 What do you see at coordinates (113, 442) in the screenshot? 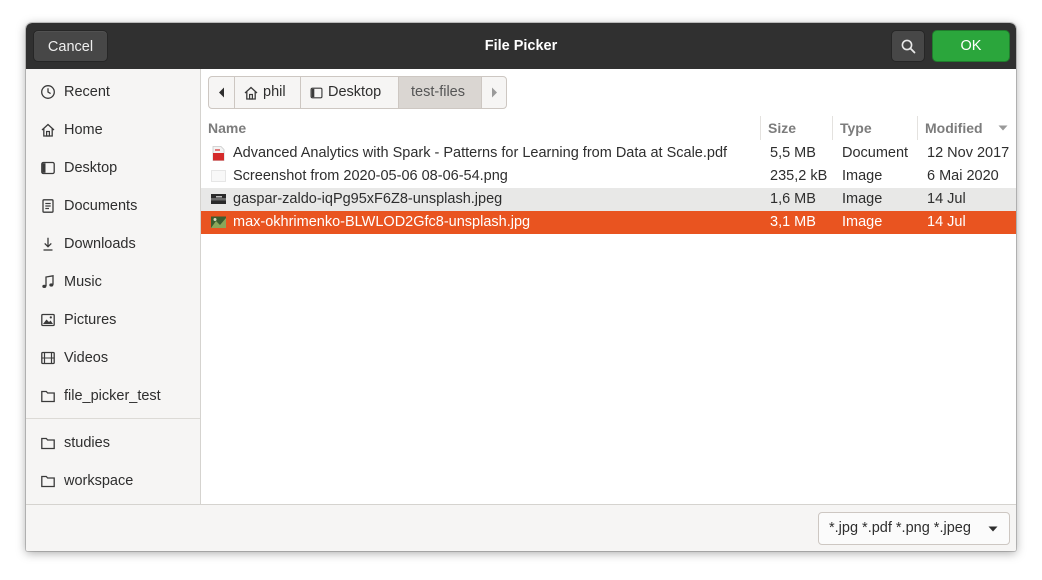
I see `sidebar-item-studies: studies` at bounding box center [113, 442].